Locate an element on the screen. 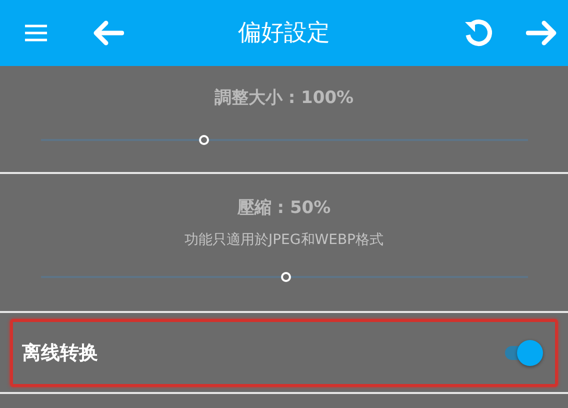 Image resolution: width=568 pixels, height=408 pixels. setting-title: 壓縮 : 50% is located at coordinates (284, 208).